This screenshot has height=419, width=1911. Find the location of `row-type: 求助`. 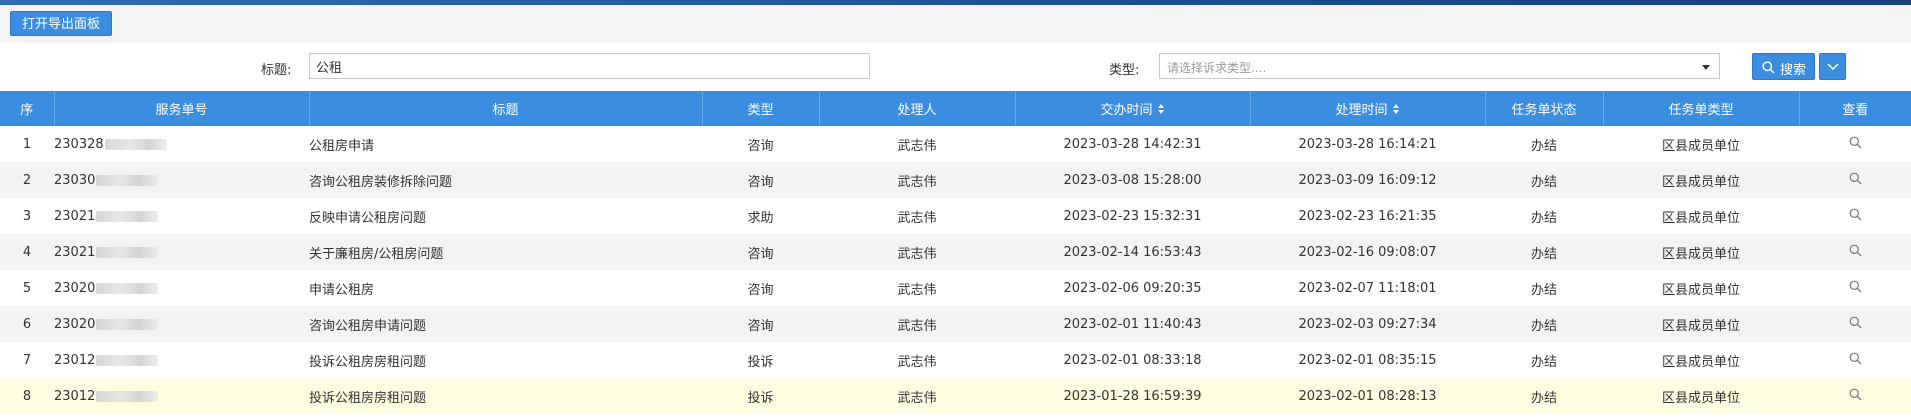

row-type: 求助 is located at coordinates (760, 216).